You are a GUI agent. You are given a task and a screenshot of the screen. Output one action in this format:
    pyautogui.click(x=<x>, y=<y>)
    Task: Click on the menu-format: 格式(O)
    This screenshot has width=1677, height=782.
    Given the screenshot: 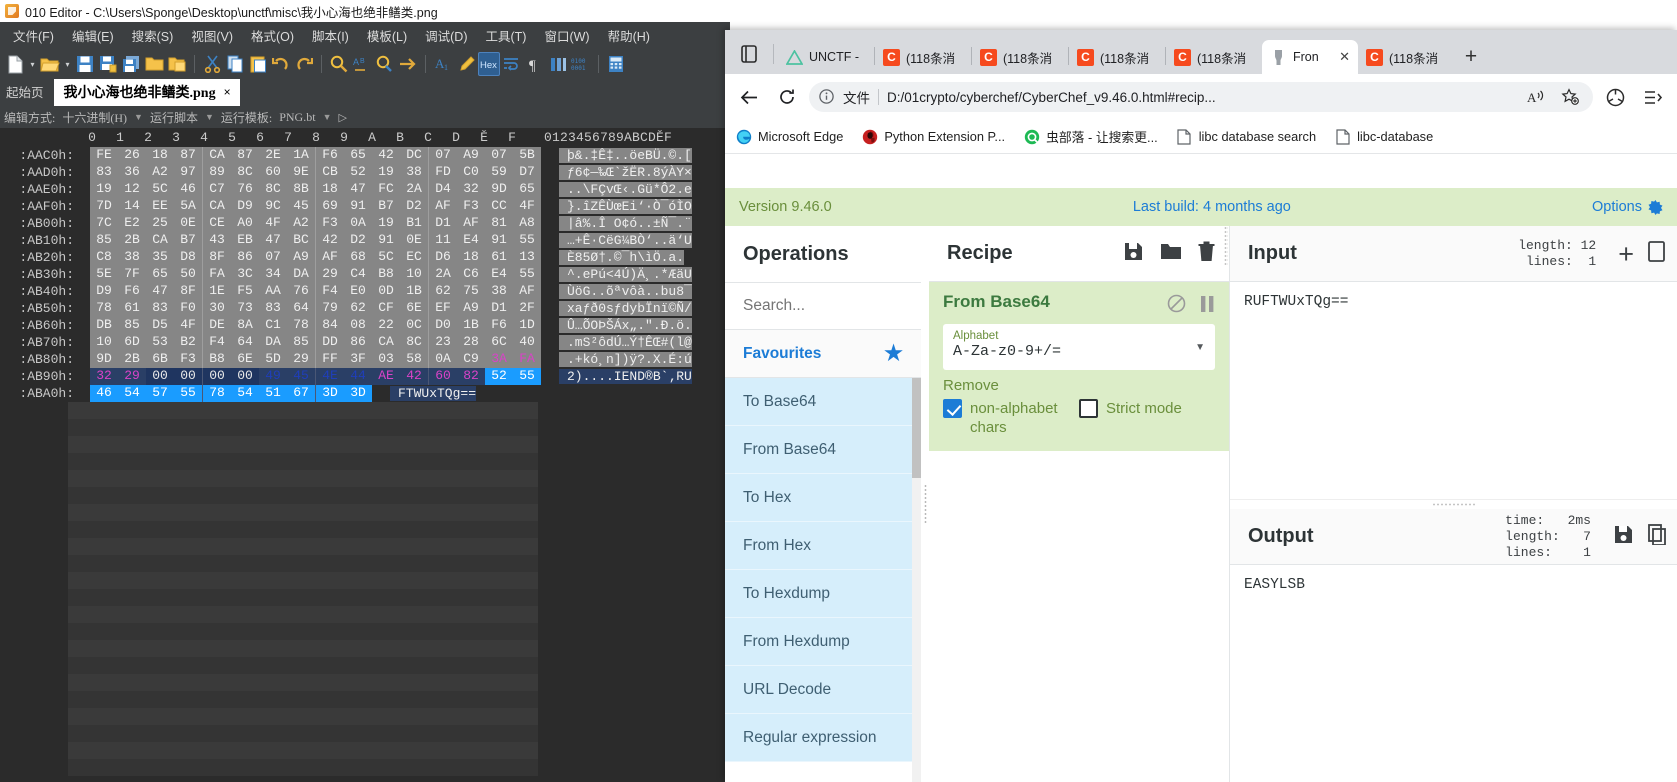 What is the action you would take?
    pyautogui.click(x=272, y=35)
    